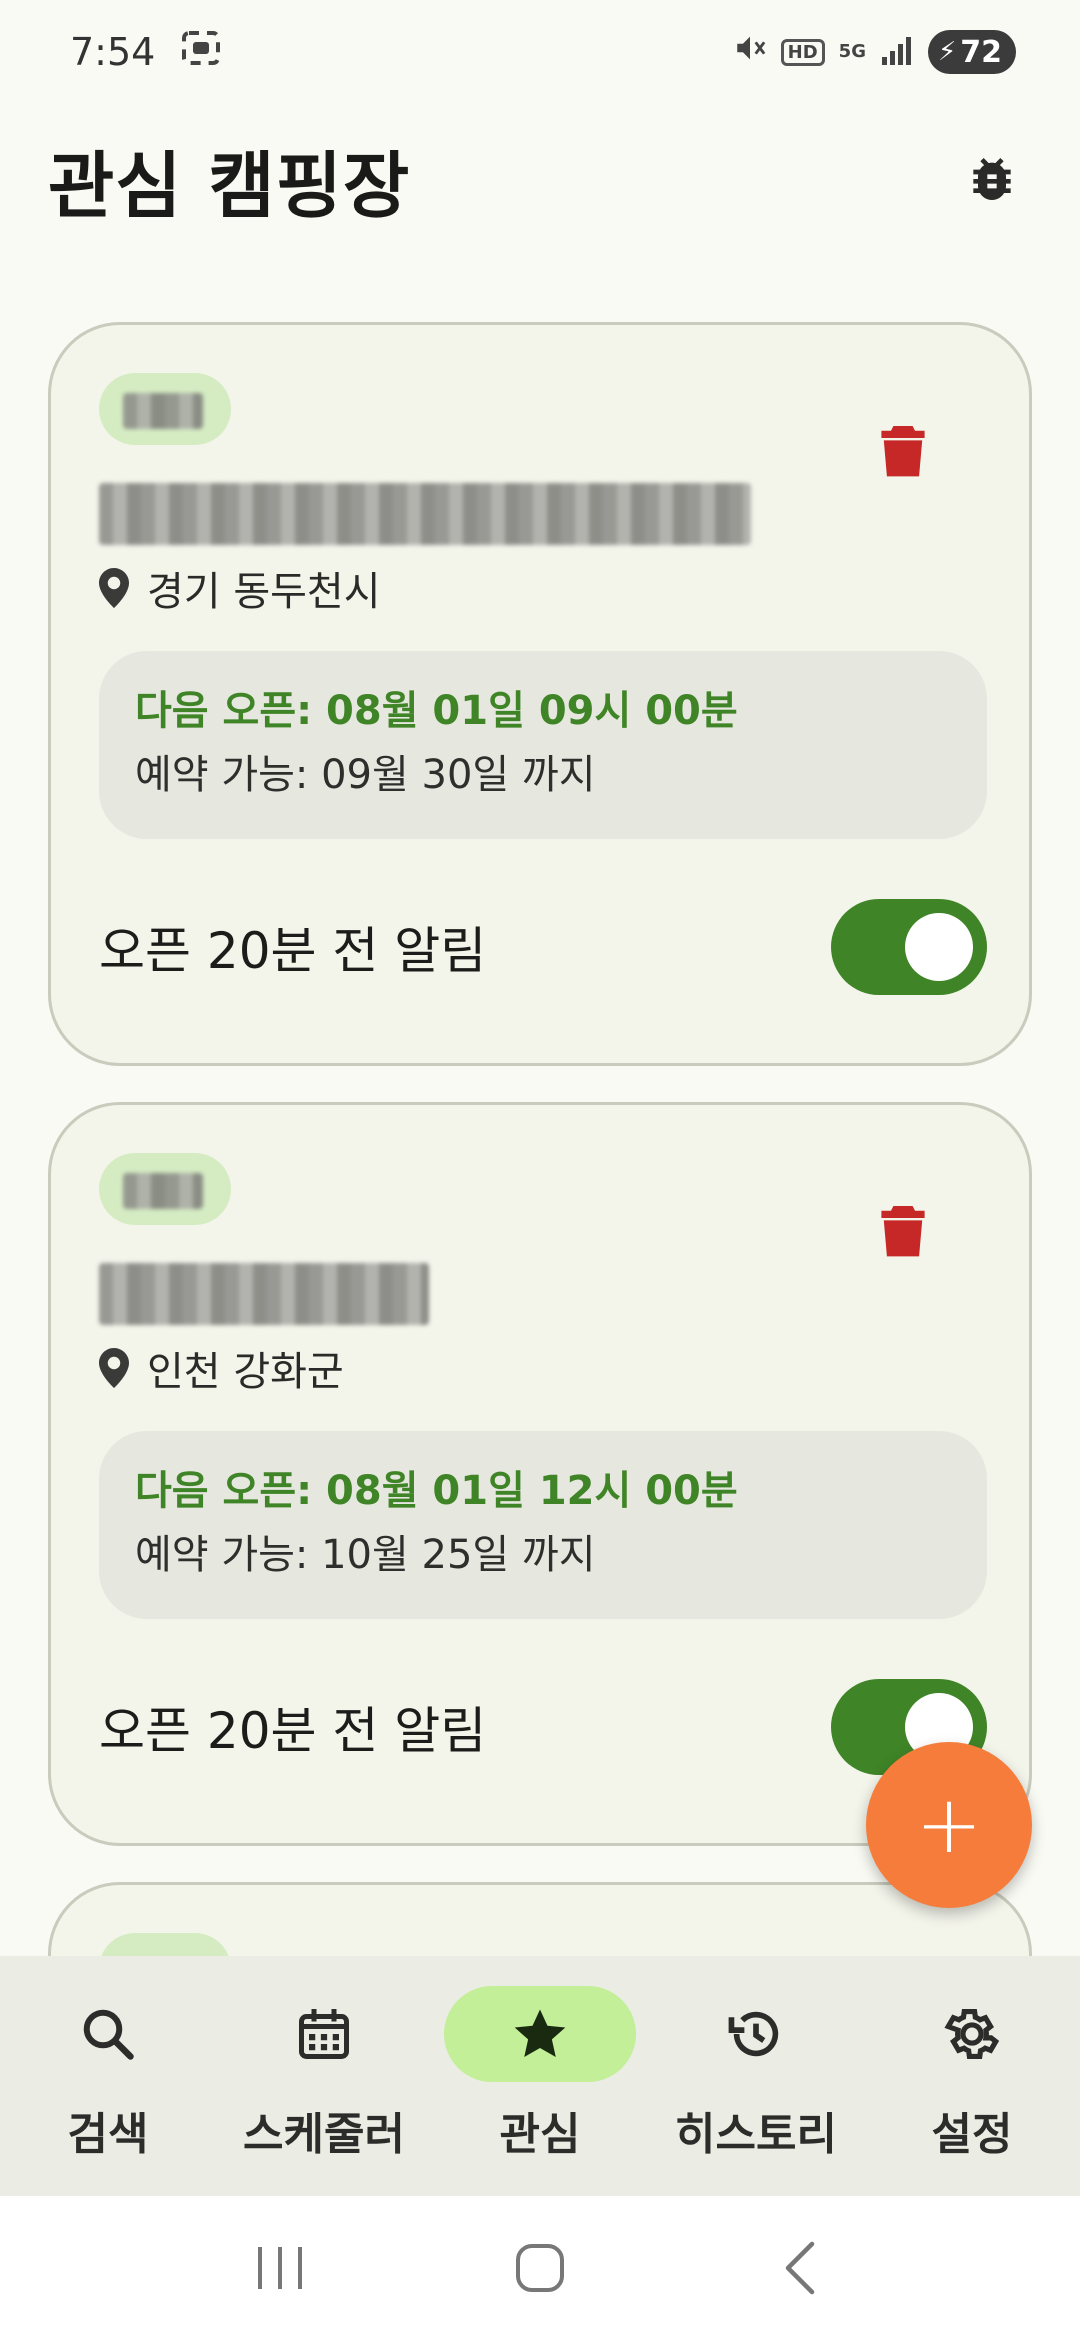 The height and width of the screenshot is (2340, 1080). I want to click on nav-item-scheduler: 스케줄러, so click(324, 2074).